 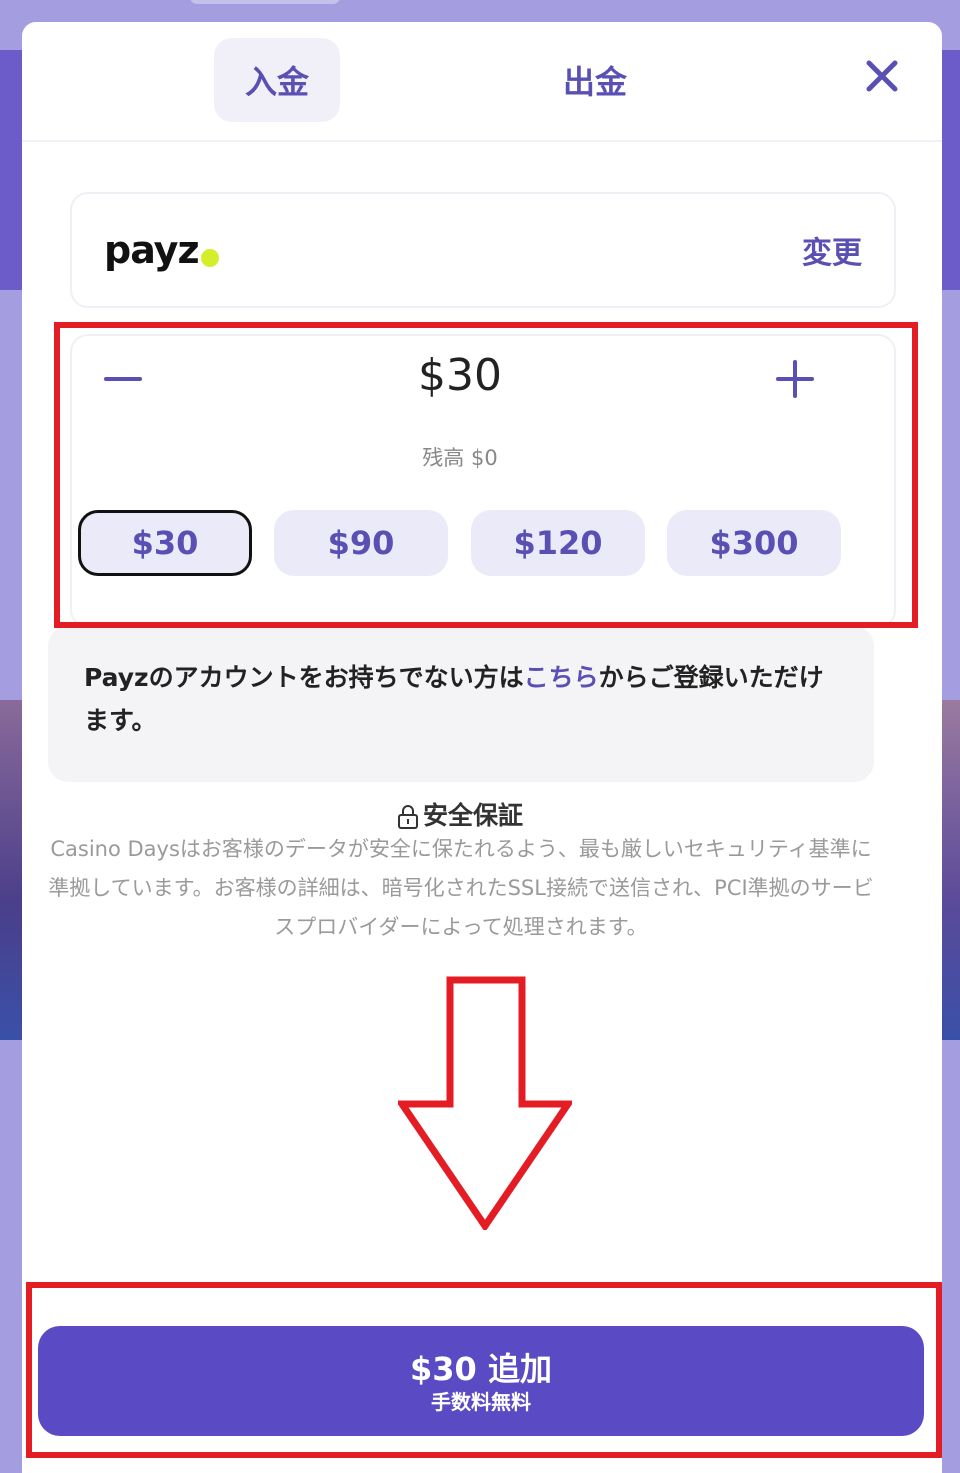 What do you see at coordinates (561, 677) in the screenshot?
I see `register-link: こちら` at bounding box center [561, 677].